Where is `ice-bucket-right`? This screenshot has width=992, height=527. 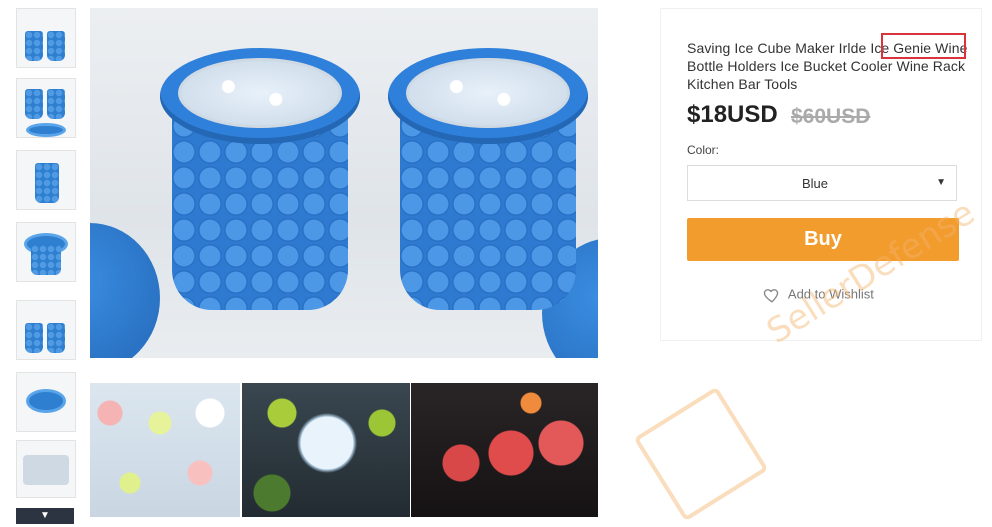
ice-bucket-right is located at coordinates (488, 179).